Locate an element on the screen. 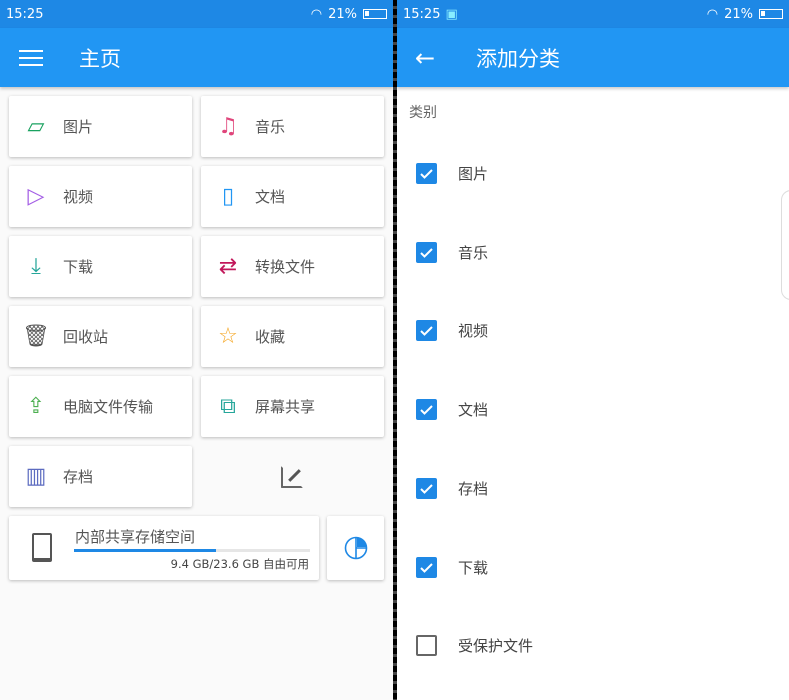 Image resolution: width=789 pixels, height=700 pixels. category-row: 受保护文件 is located at coordinates (475, 646).